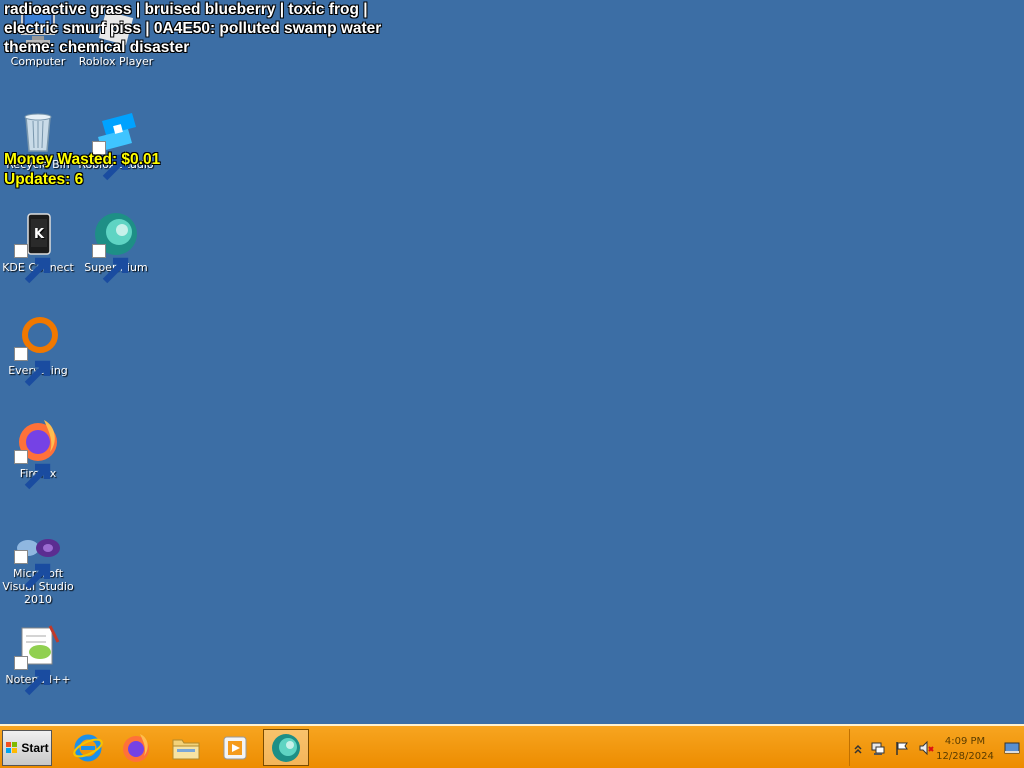 The width and height of the screenshot is (1024, 768). What do you see at coordinates (39, 234) in the screenshot?
I see `svg-text: K` at bounding box center [39, 234].